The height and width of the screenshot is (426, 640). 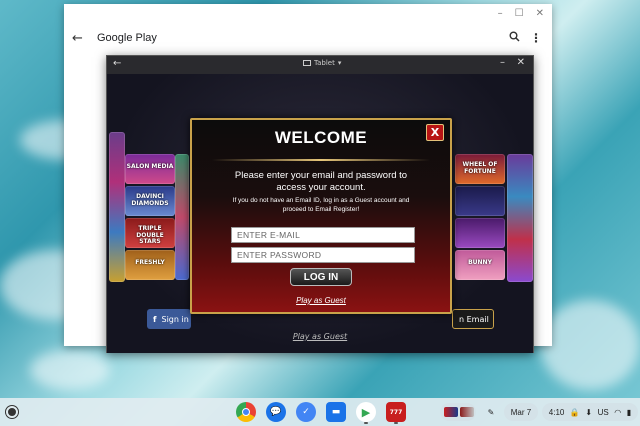 What do you see at coordinates (603, 412) in the screenshot?
I see `input-method-label: US` at bounding box center [603, 412].